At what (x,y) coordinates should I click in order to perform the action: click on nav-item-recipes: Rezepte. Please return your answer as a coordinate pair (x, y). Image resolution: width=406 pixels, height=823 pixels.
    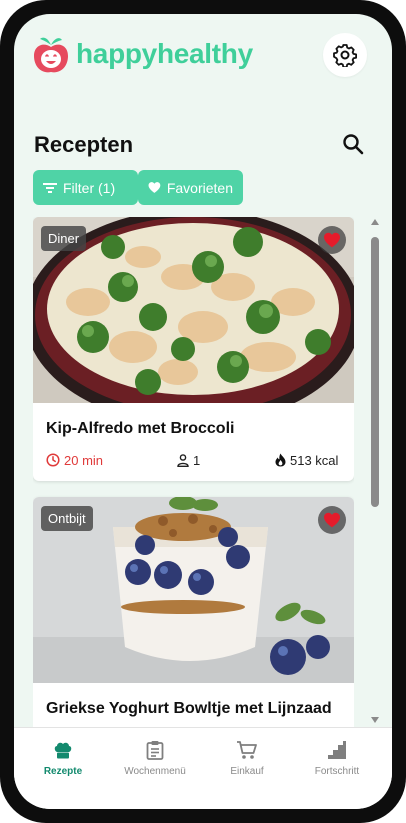
    Looking at the image, I should click on (63, 758).